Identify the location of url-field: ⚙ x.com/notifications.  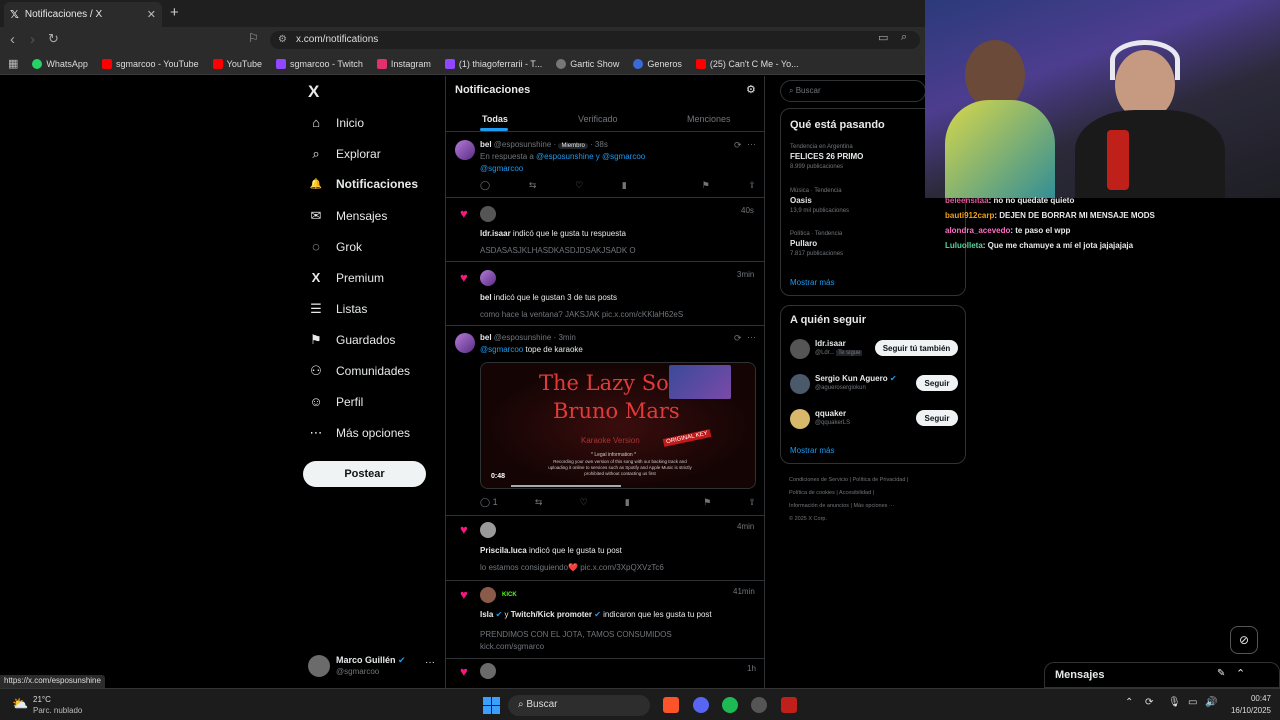
(595, 40).